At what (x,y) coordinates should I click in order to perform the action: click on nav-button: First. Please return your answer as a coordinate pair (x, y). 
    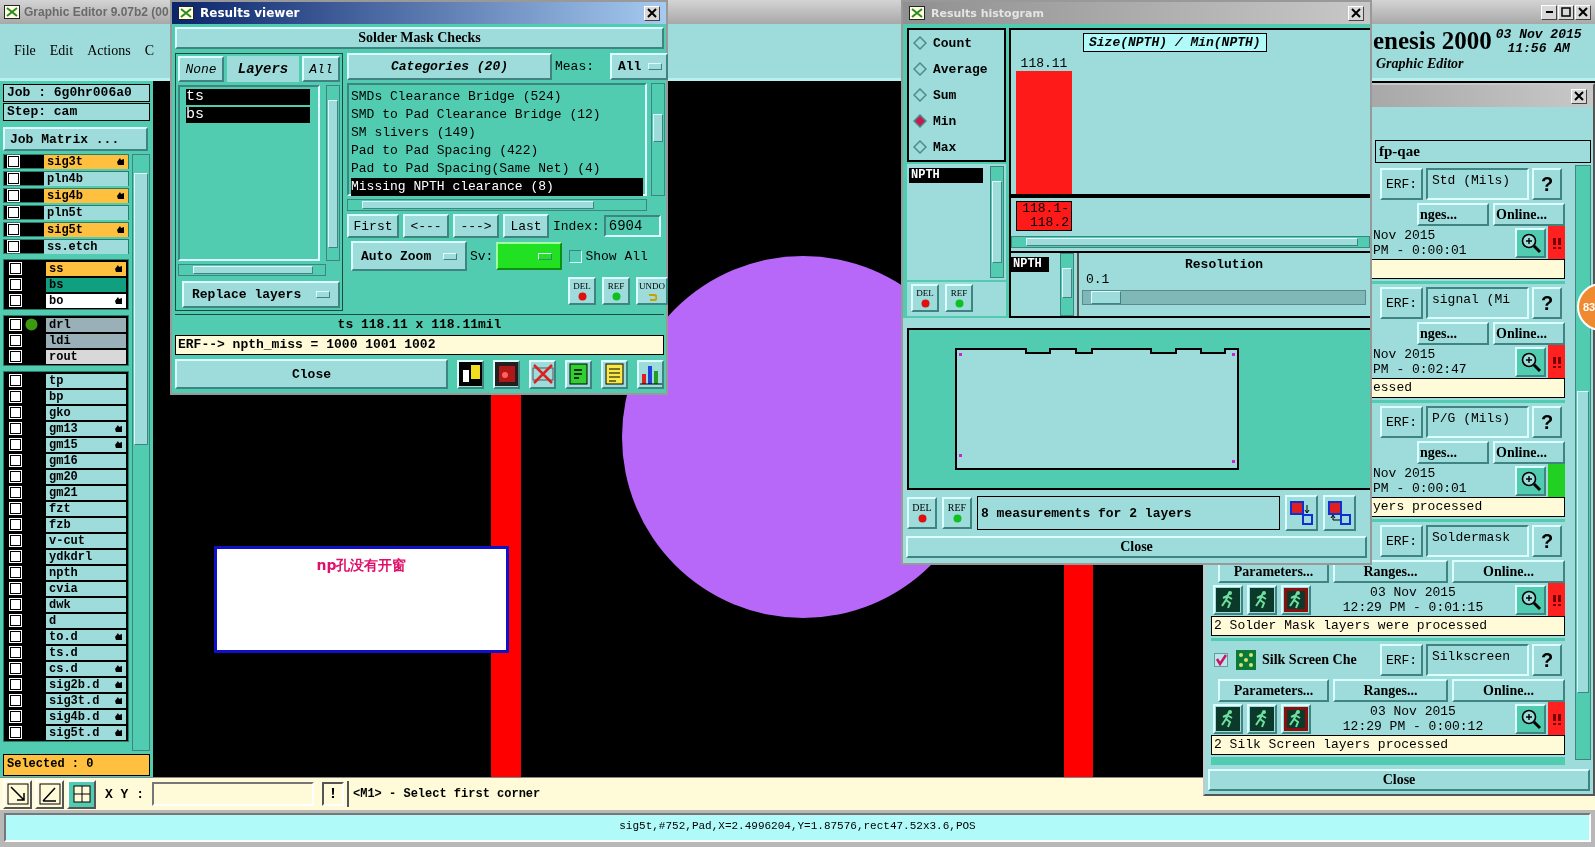
    Looking at the image, I should click on (373, 226).